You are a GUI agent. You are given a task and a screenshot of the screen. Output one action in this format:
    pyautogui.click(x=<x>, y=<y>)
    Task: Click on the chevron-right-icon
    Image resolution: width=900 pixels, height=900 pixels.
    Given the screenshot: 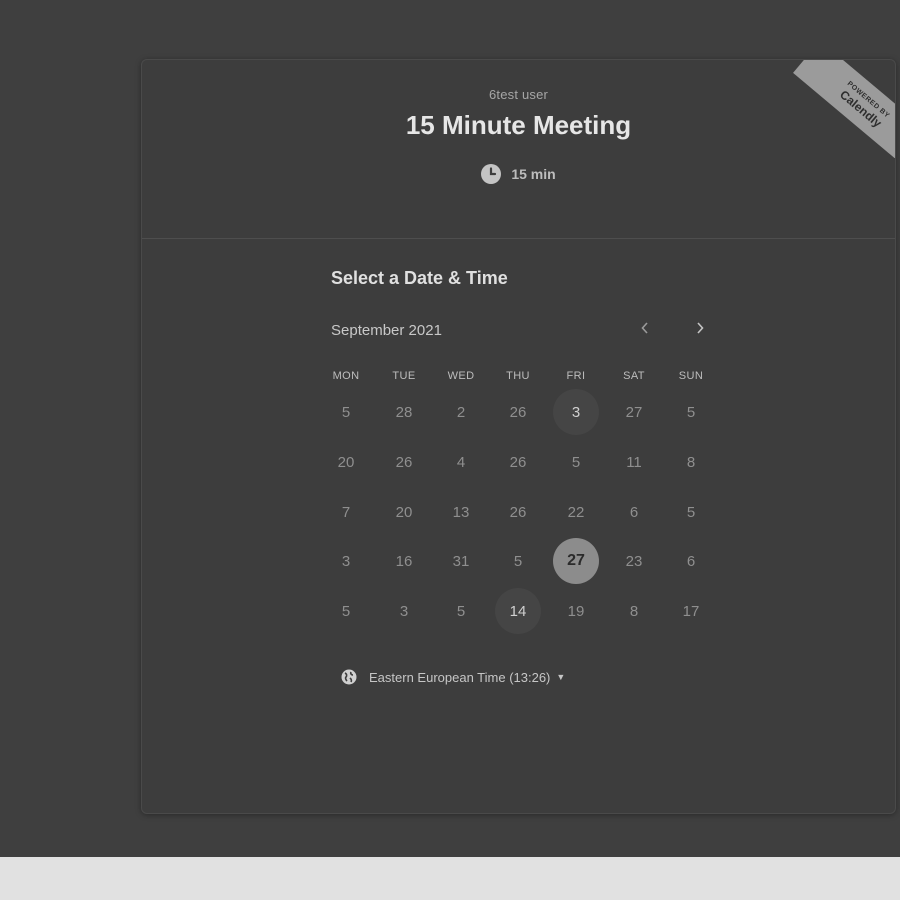 What is the action you would take?
    pyautogui.click(x=700, y=330)
    